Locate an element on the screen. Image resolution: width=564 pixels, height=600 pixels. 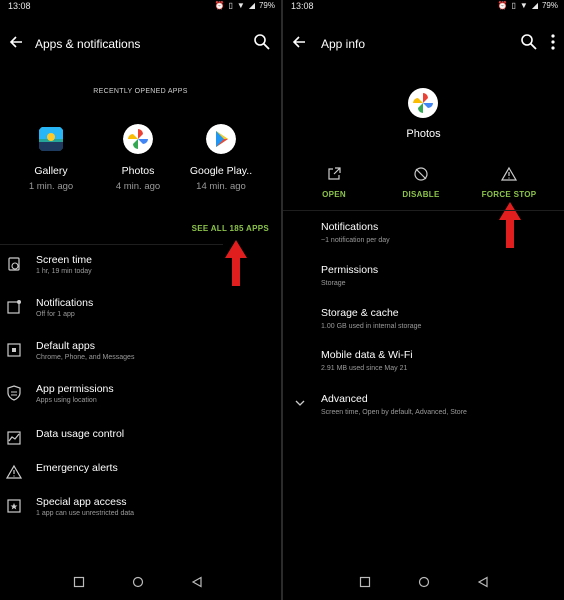
app-bar: Apps & notifications is located at coordinates (140, 44).